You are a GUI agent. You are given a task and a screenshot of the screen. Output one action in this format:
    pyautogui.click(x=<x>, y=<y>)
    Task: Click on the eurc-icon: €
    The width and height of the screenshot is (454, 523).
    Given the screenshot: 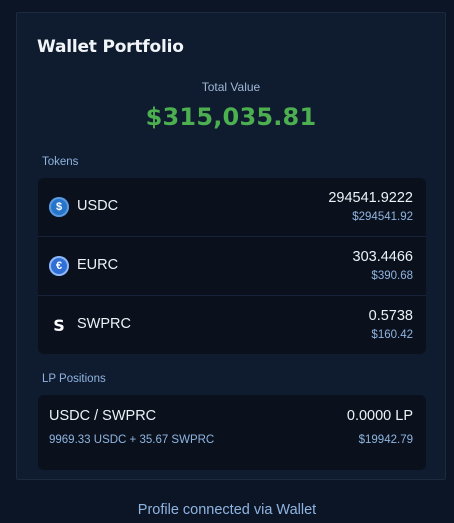 What is the action you would take?
    pyautogui.click(x=59, y=266)
    